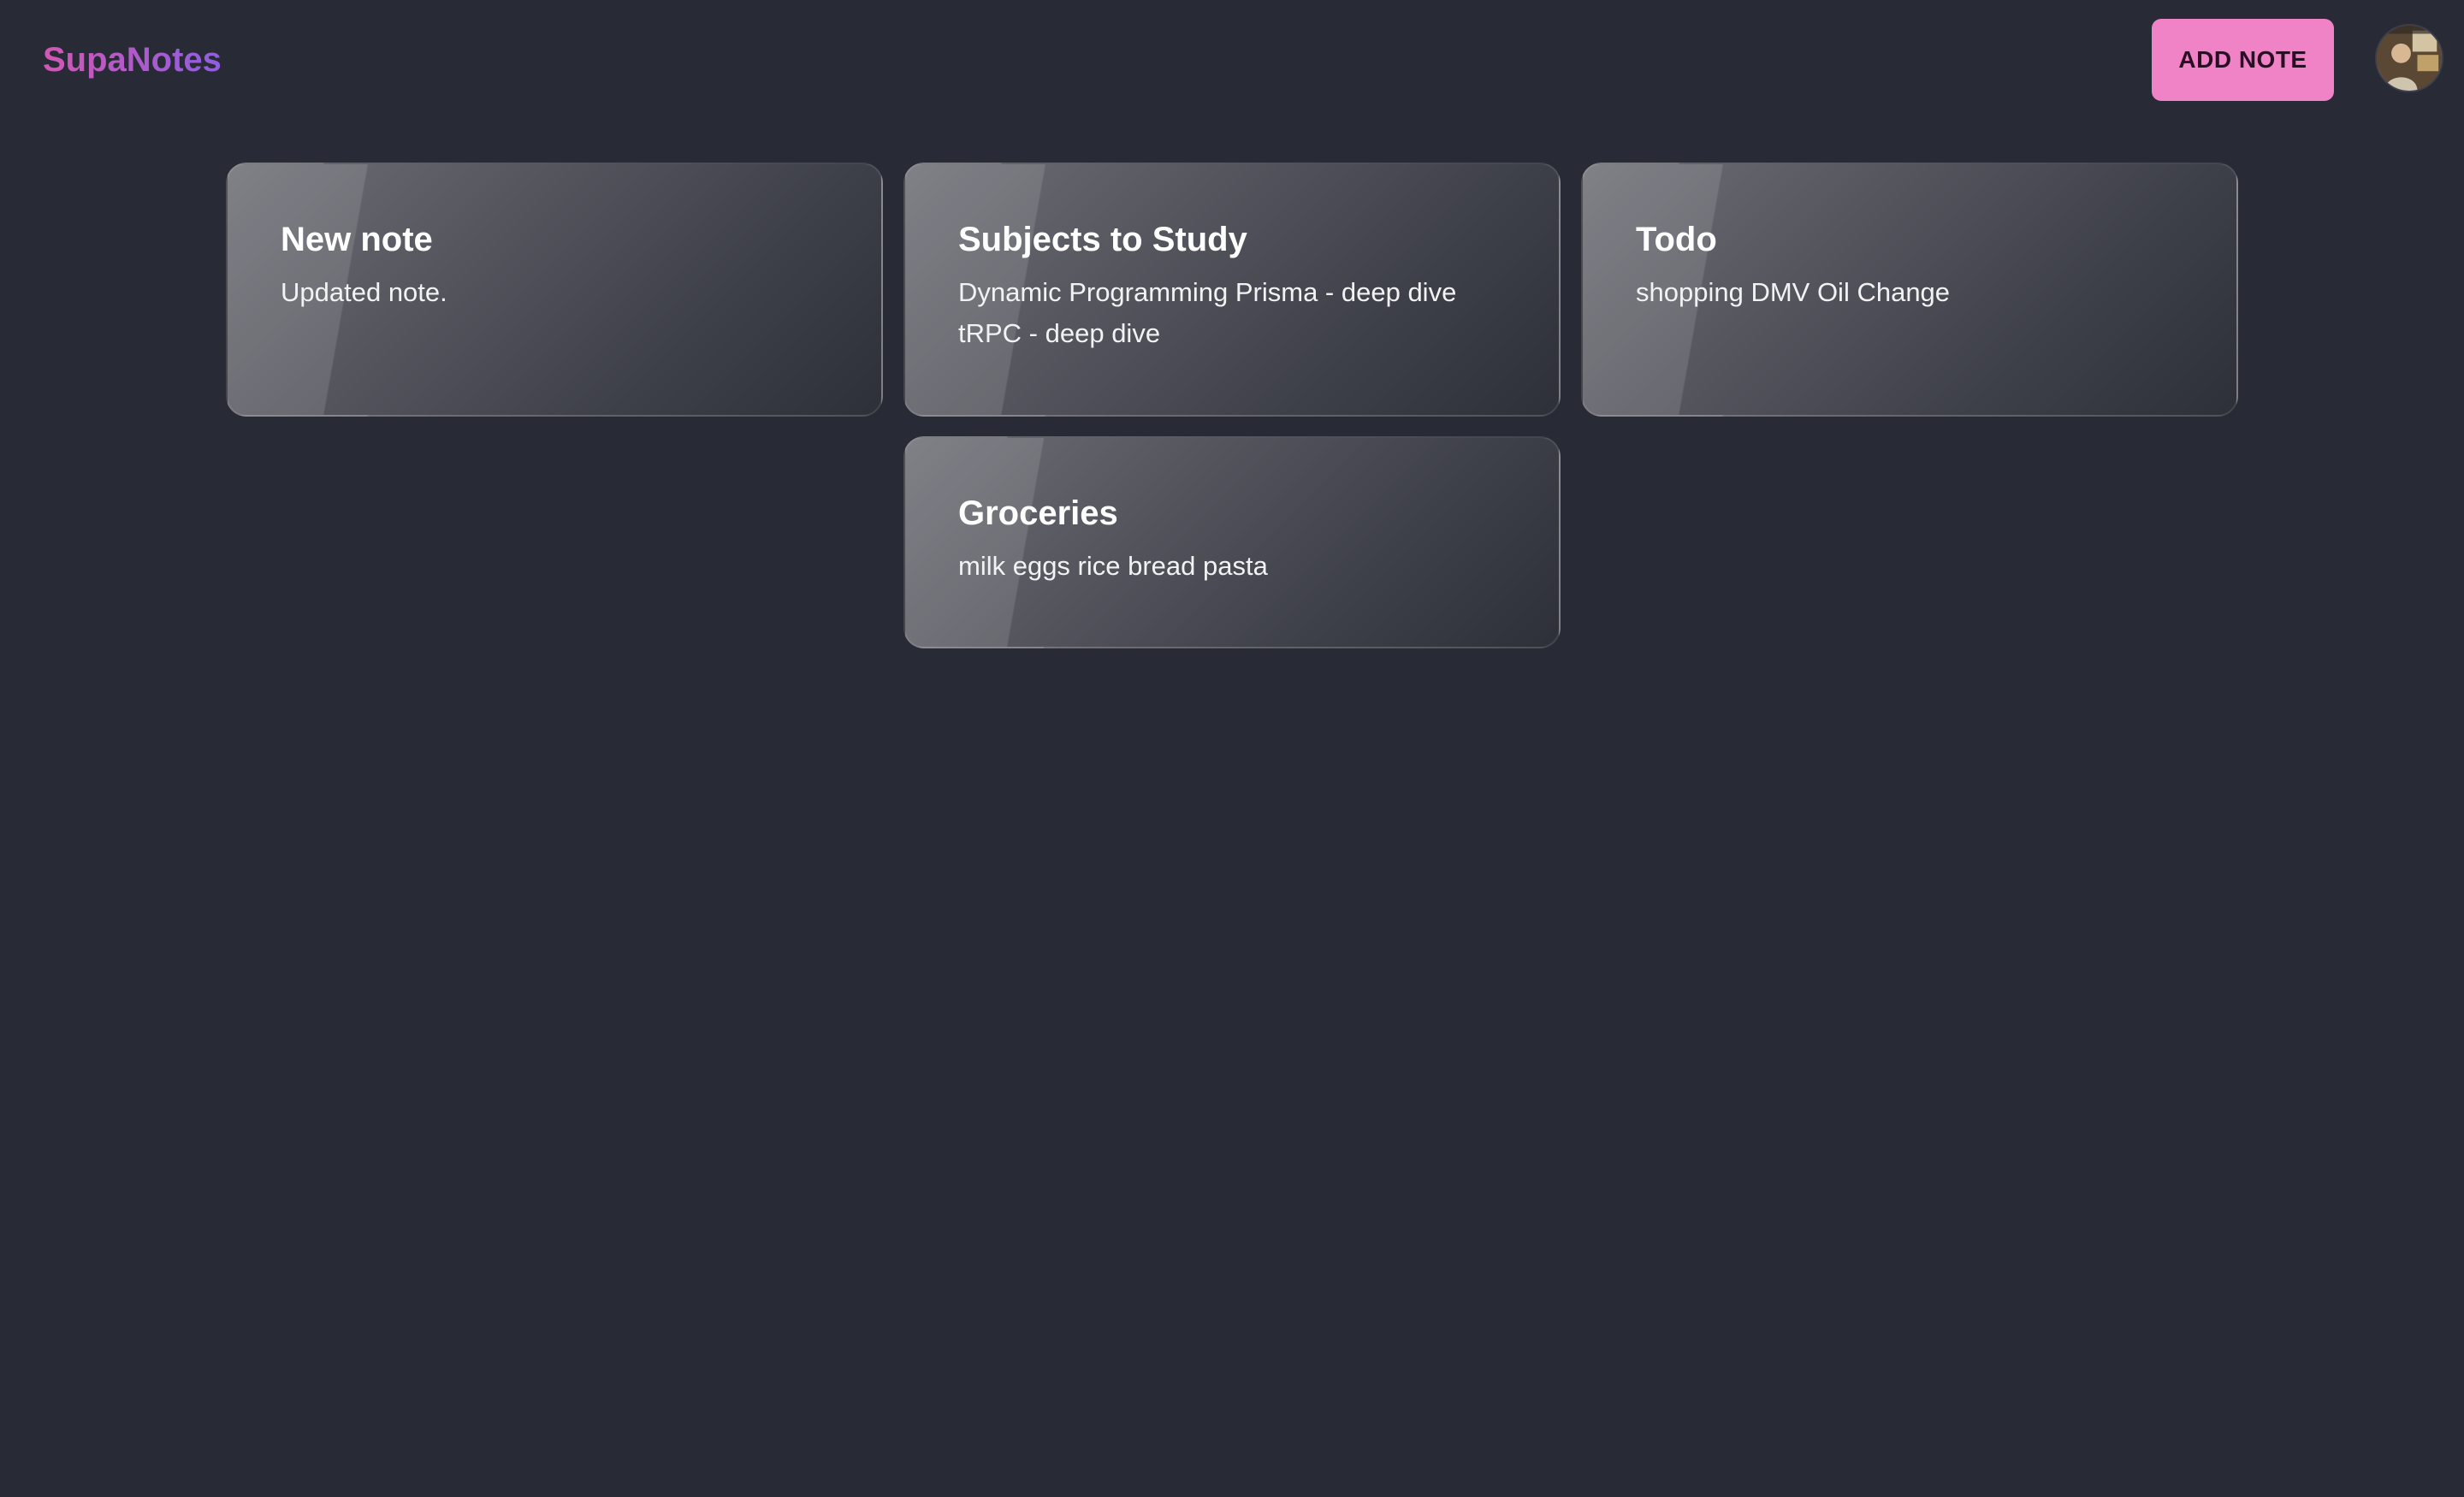 The height and width of the screenshot is (1497, 2464). Describe the element at coordinates (1113, 566) in the screenshot. I see `note-body: milk eggs rice bread pasta` at that location.